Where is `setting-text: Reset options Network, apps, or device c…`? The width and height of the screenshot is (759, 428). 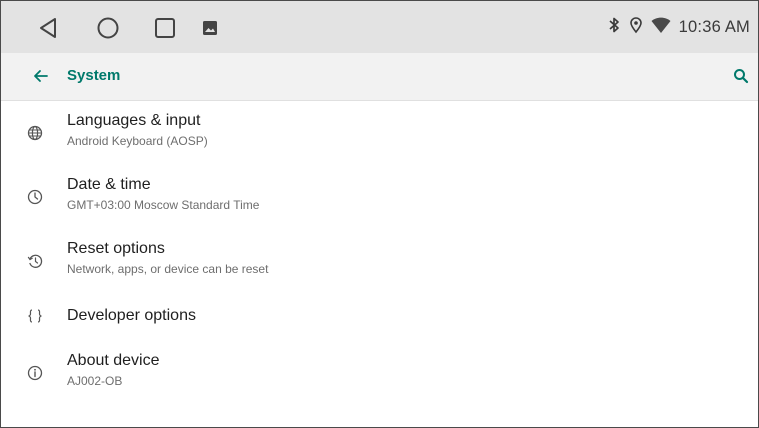 setting-text: Reset options Network, apps, or device c… is located at coordinates (167, 258).